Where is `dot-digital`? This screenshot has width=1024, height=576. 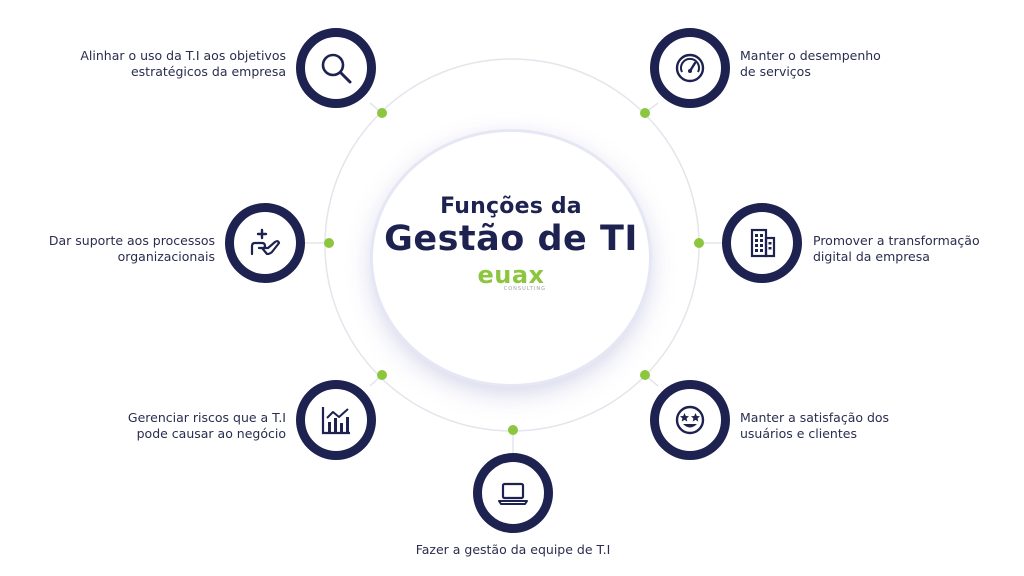 dot-digital is located at coordinates (699, 243).